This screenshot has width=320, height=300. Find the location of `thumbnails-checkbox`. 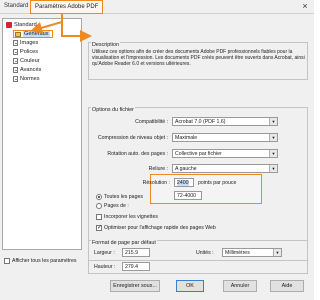

thumbnails-checkbox is located at coordinates (99, 217).